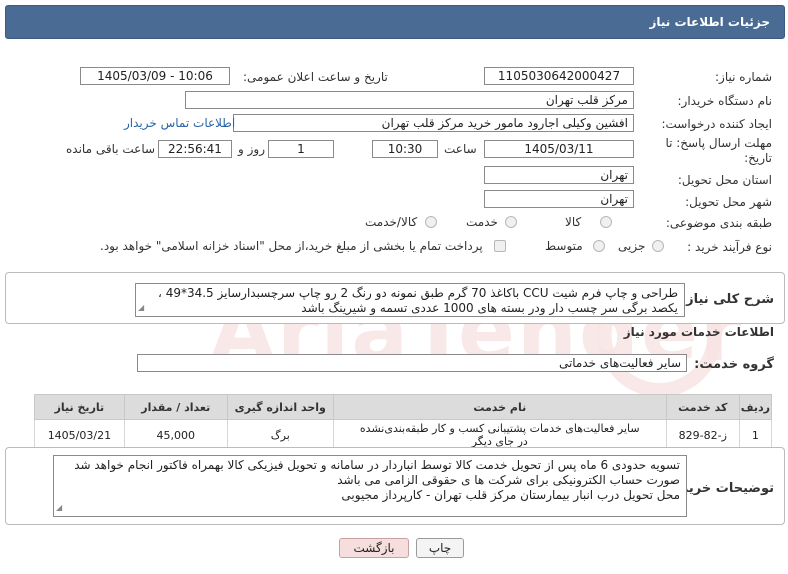 Image resolution: width=788 pixels, height=574 pixels. Describe the element at coordinates (460, 149) in the screenshot. I see `deadline-time-label: ساعت` at that location.